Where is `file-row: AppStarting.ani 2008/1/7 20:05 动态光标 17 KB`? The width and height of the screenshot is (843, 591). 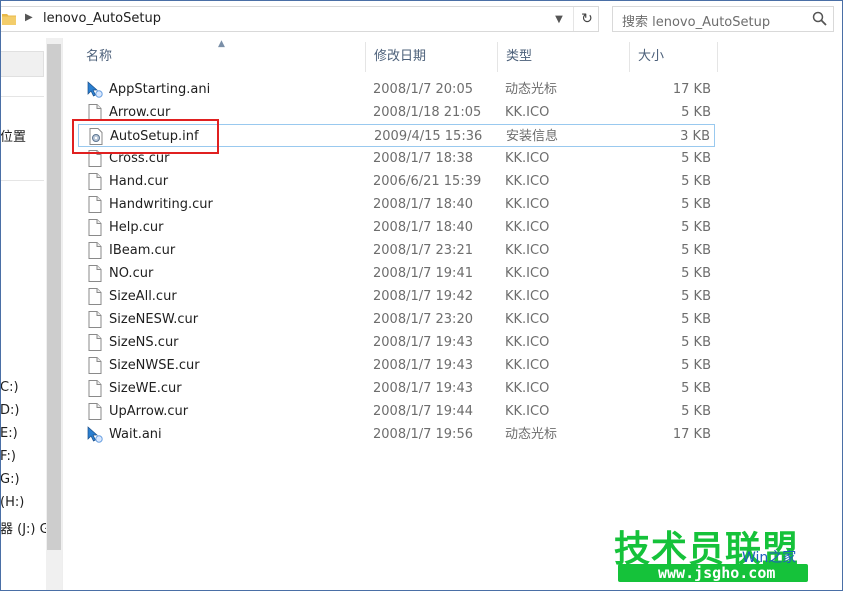 file-row: AppStarting.ani 2008/1/7 20:05 动态光标 17 KB is located at coordinates (396, 89).